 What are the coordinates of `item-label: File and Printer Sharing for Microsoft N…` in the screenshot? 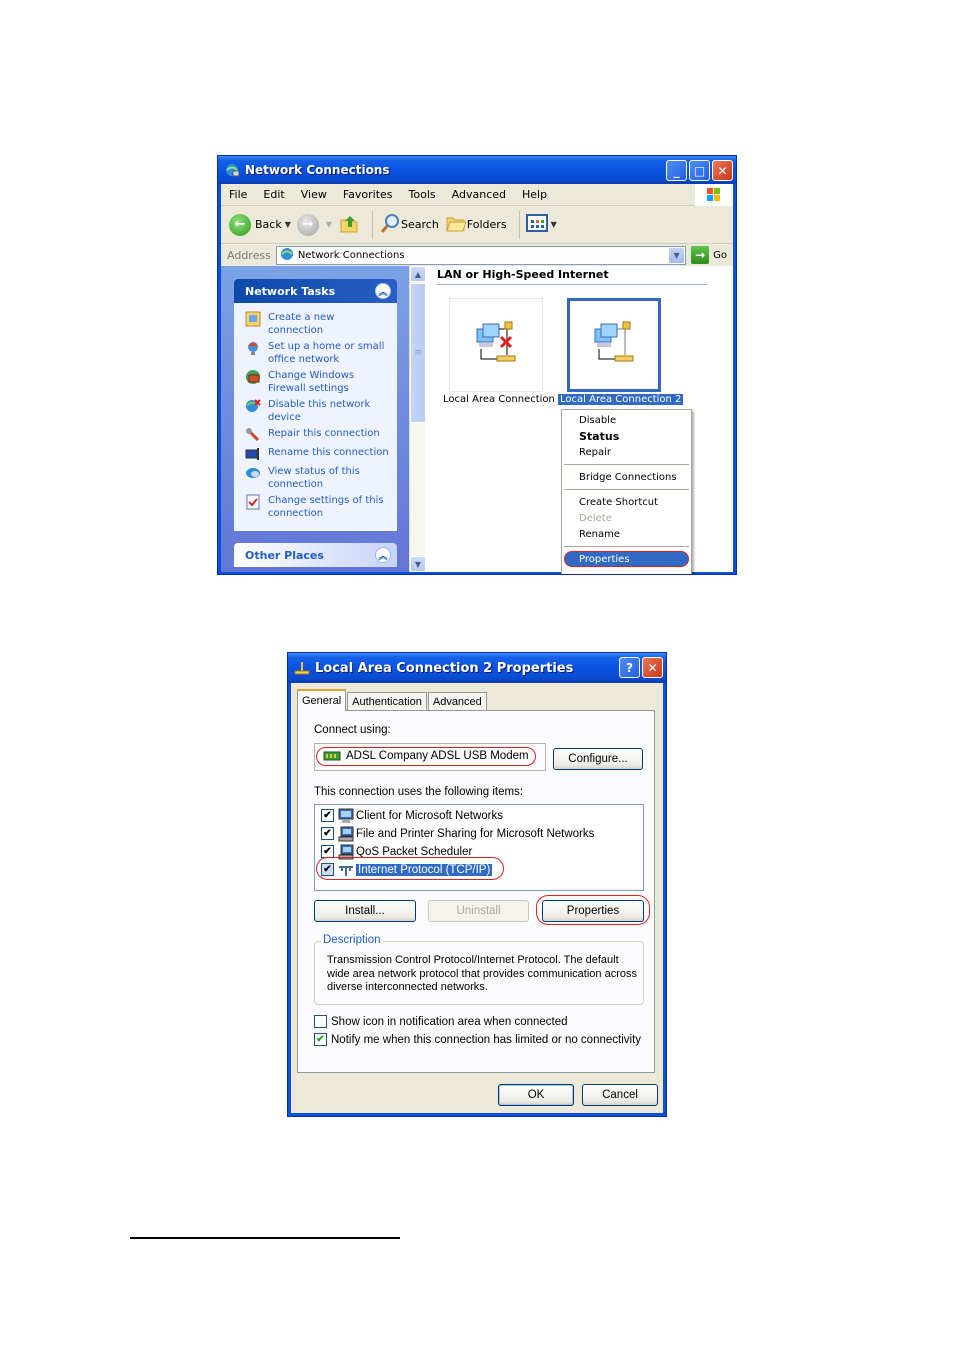 It's located at (475, 833).